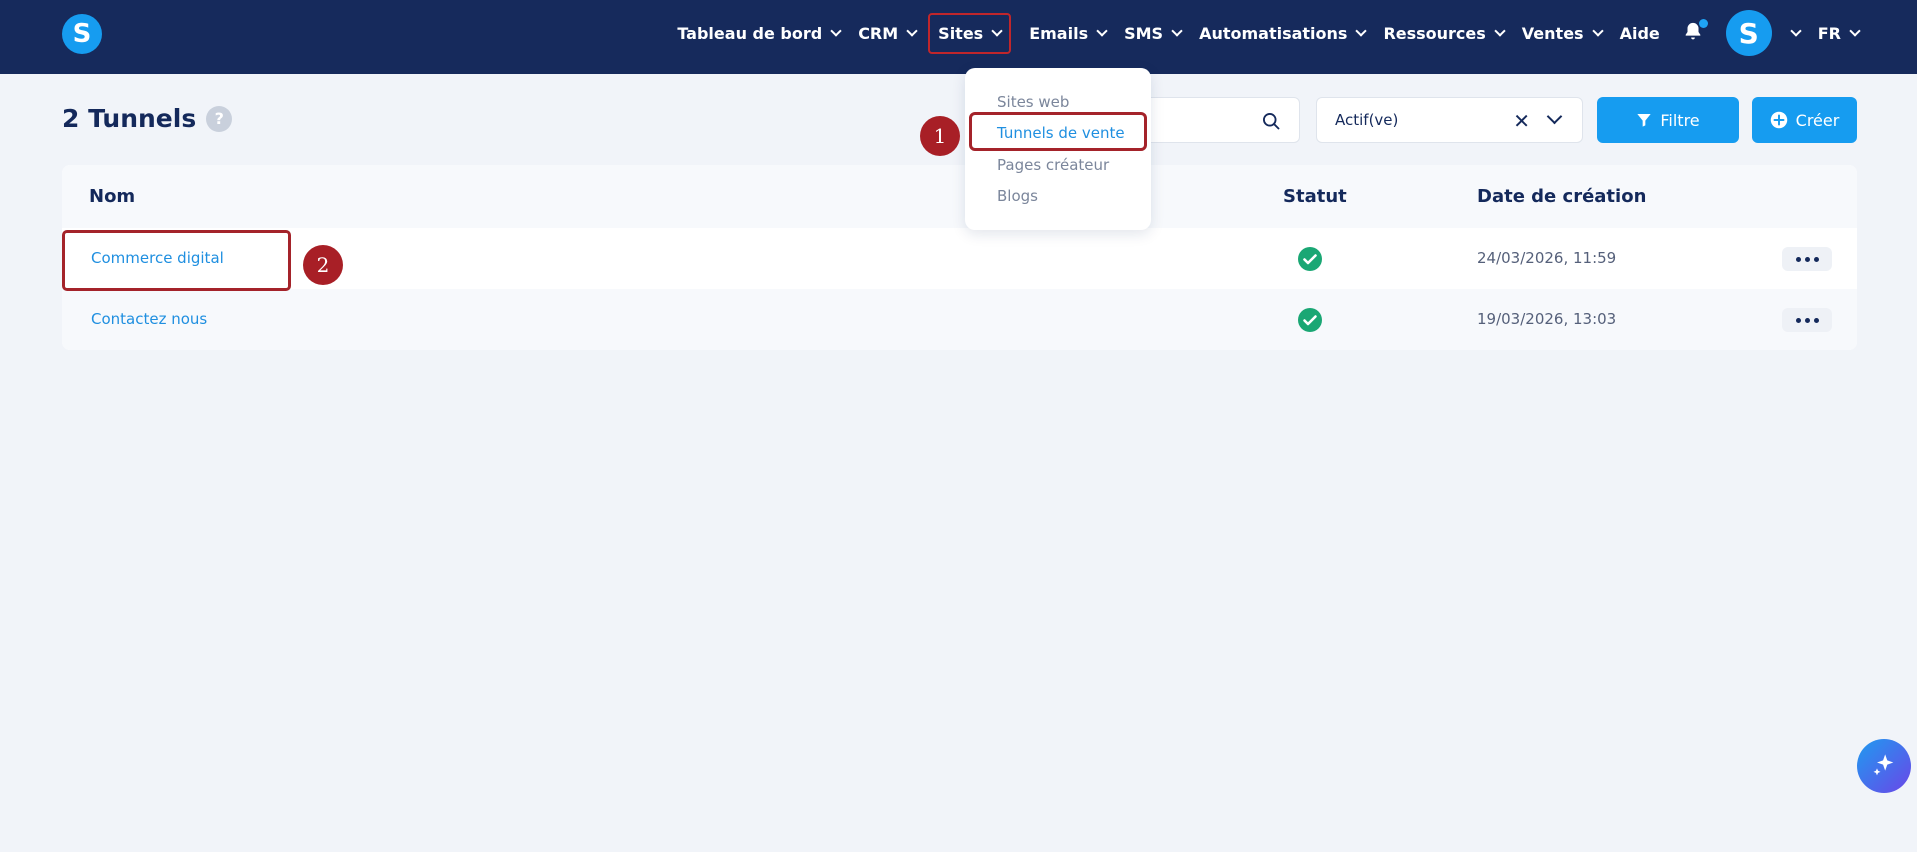 The image size is (1917, 852). Describe the element at coordinates (1778, 120) in the screenshot. I see `plus-circle-icon` at that location.